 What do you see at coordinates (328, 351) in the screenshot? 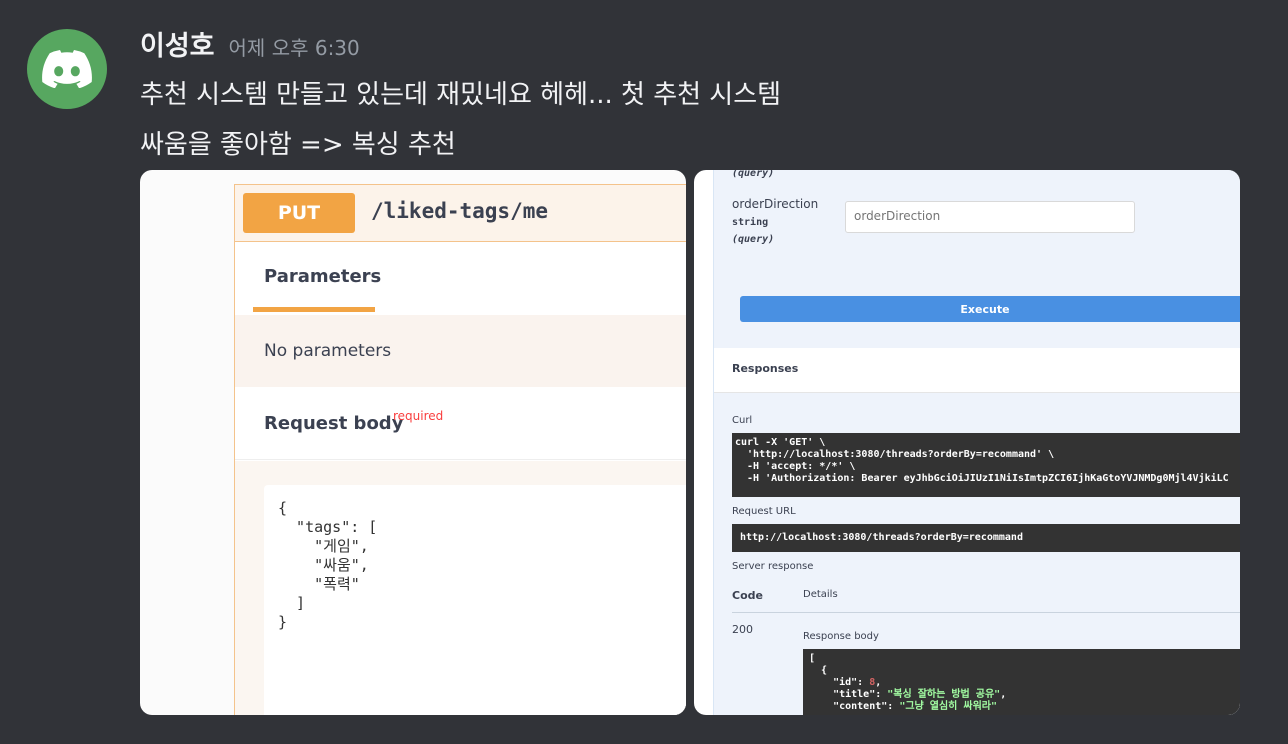
I see `no-parameters-text: No parameters` at bounding box center [328, 351].